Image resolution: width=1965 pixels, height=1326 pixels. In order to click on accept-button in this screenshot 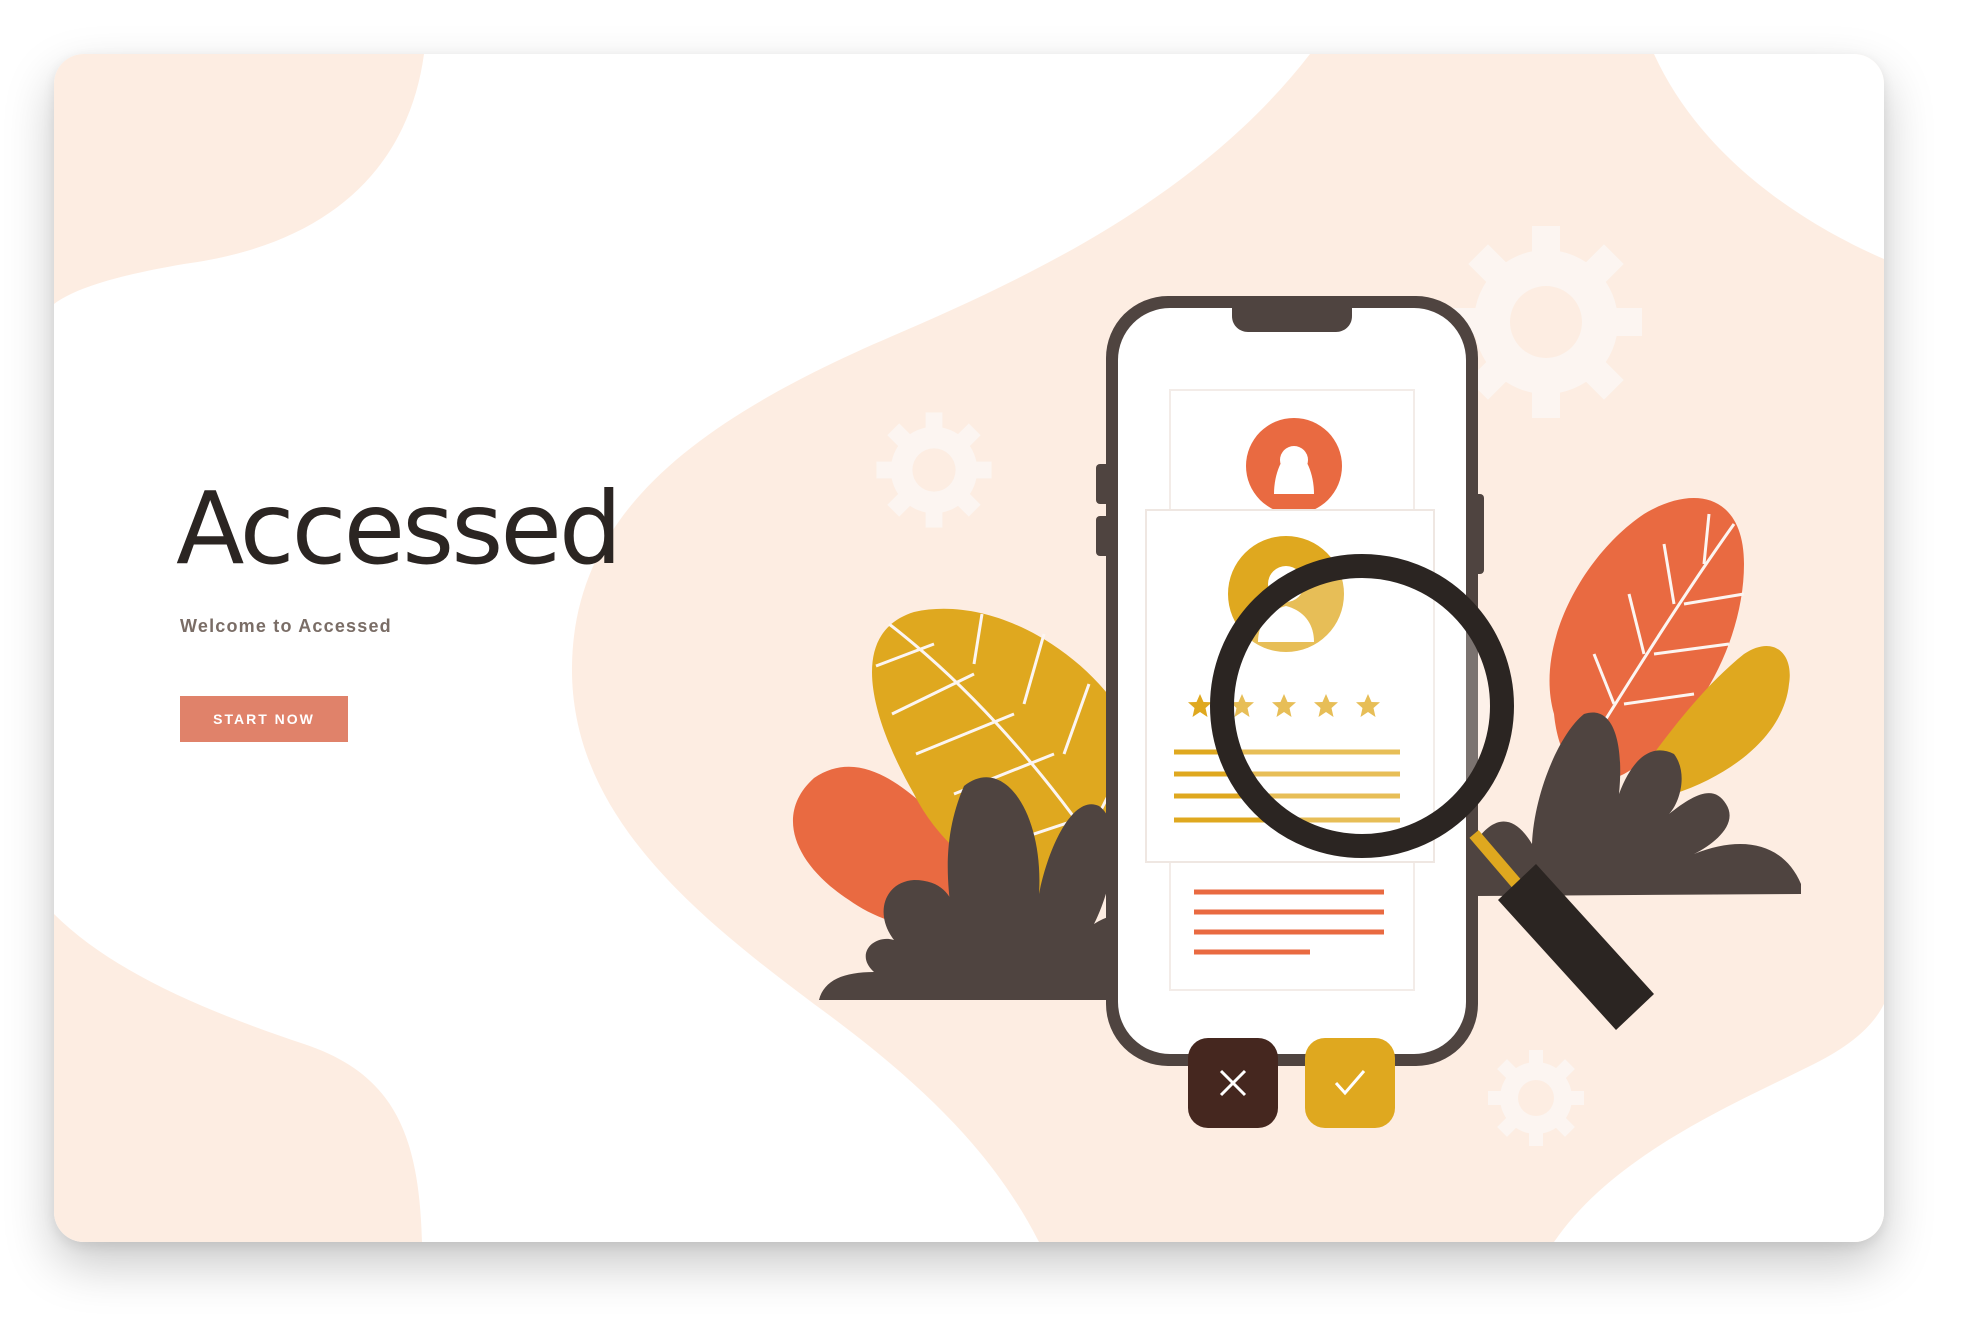, I will do `click(1350, 1083)`.